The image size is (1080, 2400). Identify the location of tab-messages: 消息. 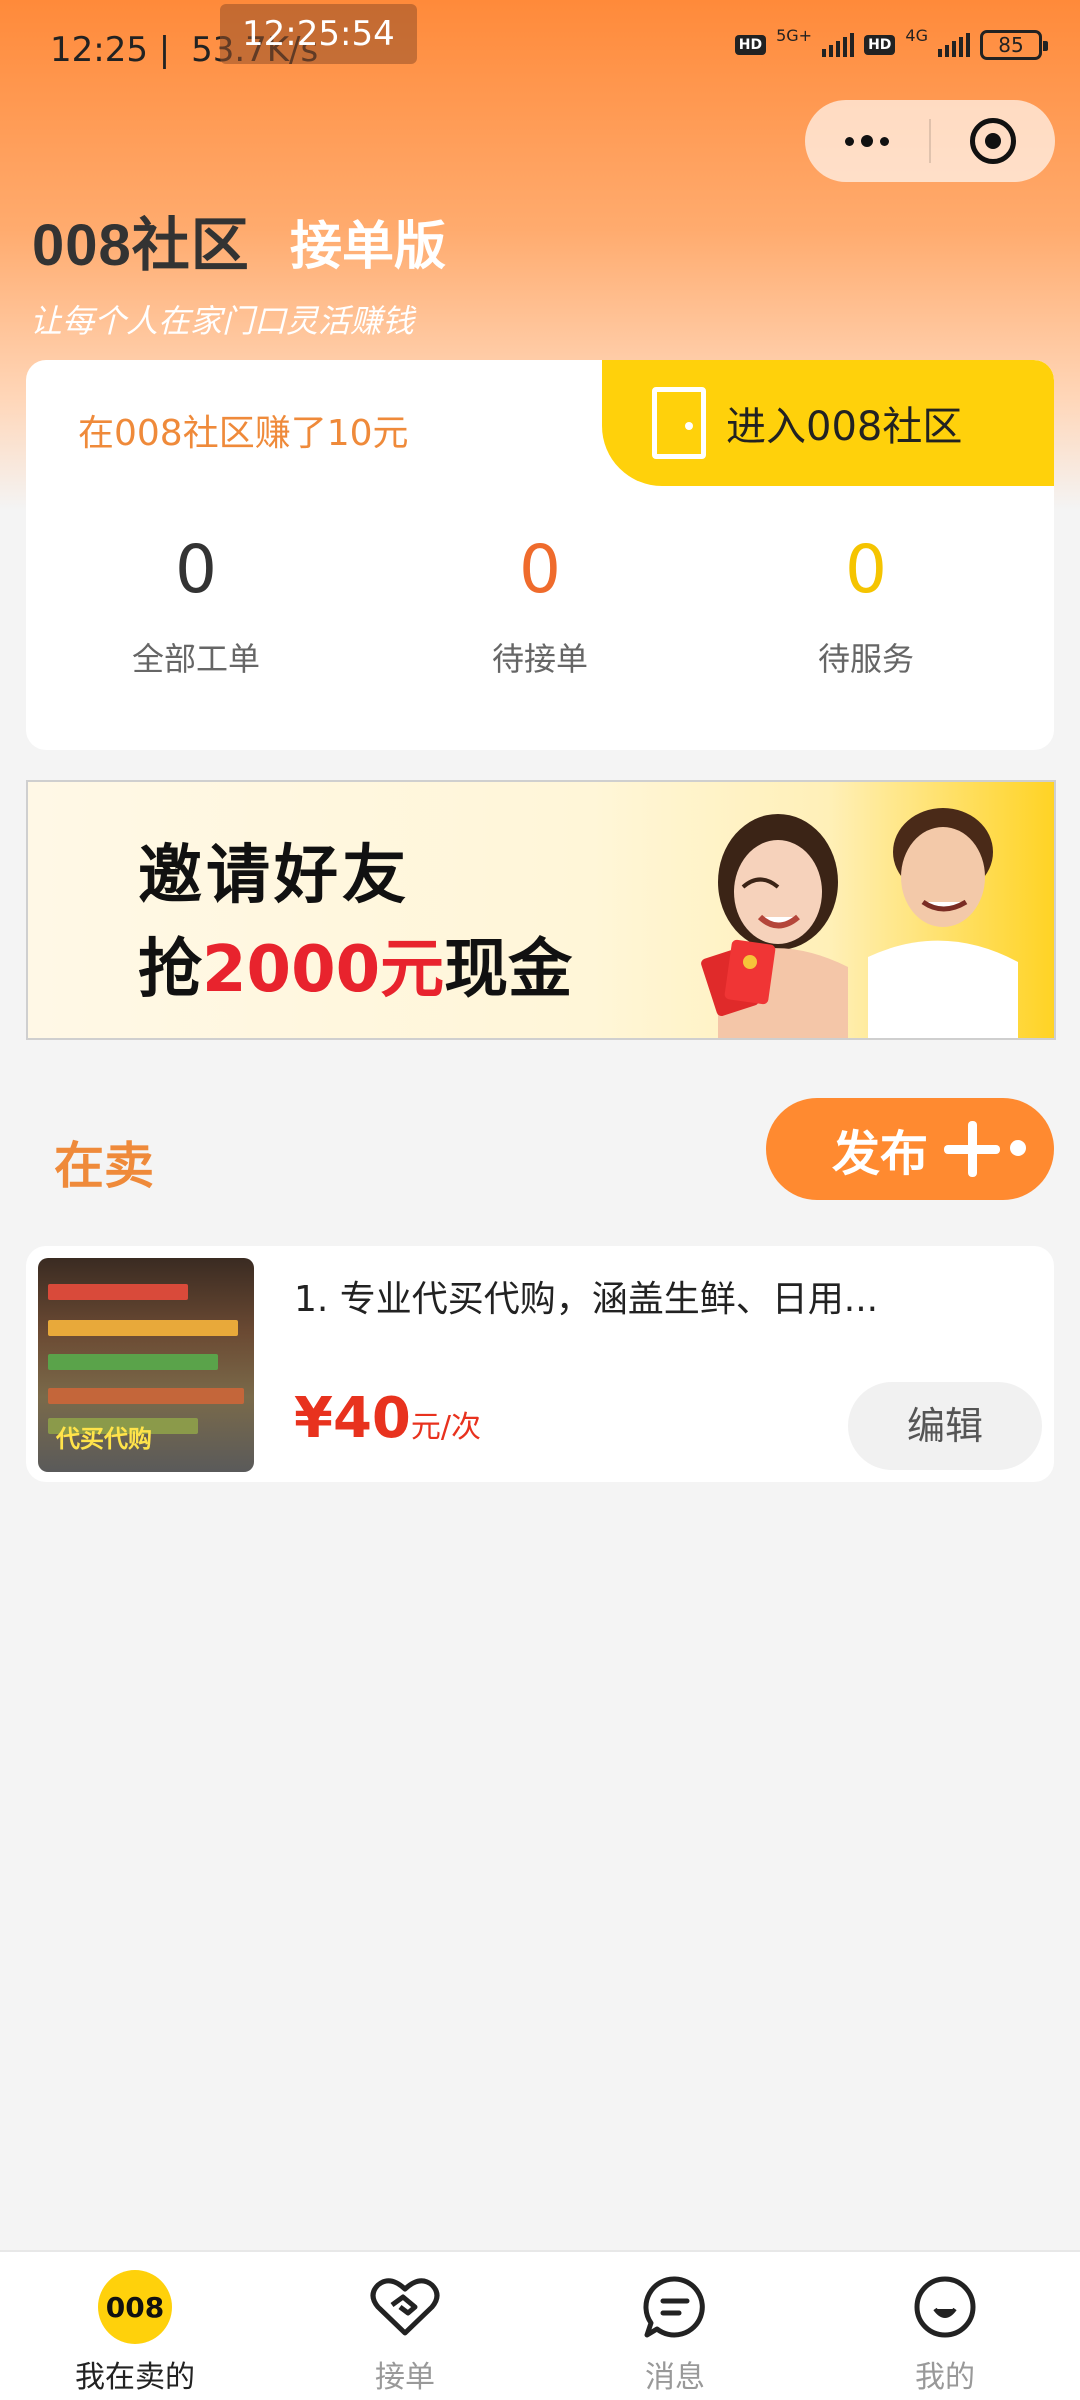
(675, 2326).